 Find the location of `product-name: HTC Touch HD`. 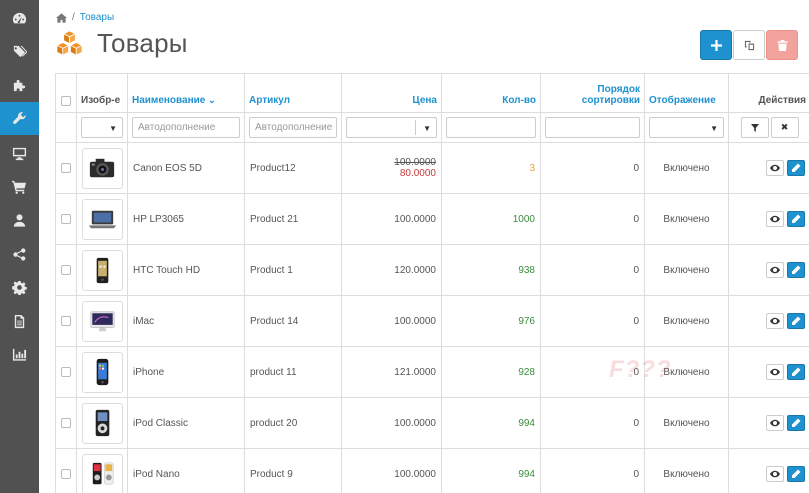

product-name: HTC Touch HD is located at coordinates (186, 270).